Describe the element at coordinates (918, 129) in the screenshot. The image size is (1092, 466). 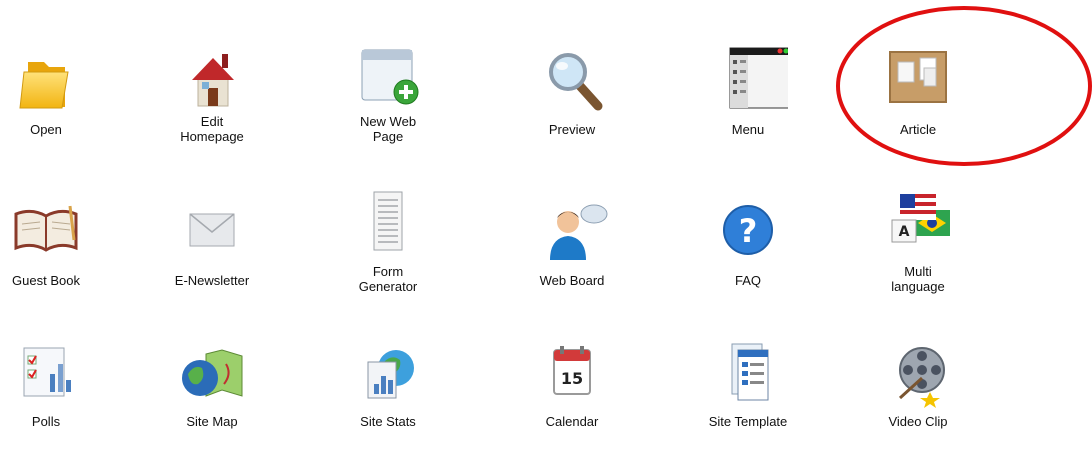
I see `tile-label: Article` at that location.